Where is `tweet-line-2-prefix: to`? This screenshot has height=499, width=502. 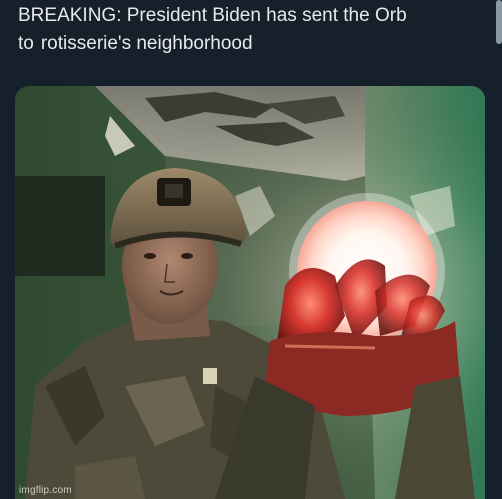 tweet-line-2-prefix: to is located at coordinates (26, 43).